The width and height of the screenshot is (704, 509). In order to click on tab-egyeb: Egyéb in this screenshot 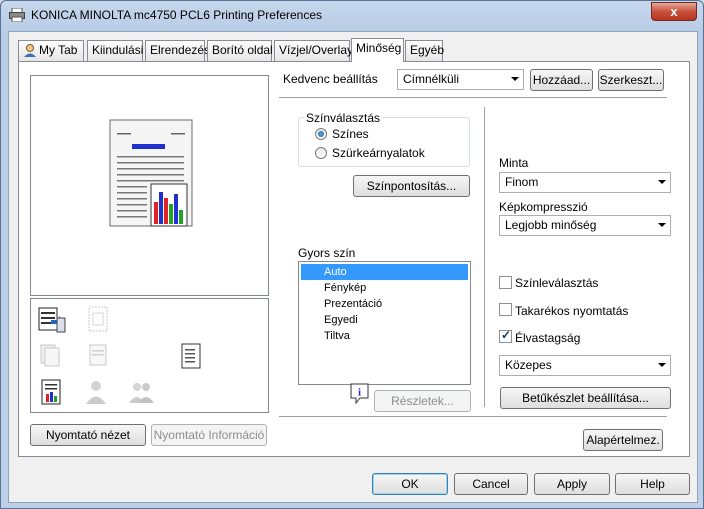, I will do `click(425, 50)`.